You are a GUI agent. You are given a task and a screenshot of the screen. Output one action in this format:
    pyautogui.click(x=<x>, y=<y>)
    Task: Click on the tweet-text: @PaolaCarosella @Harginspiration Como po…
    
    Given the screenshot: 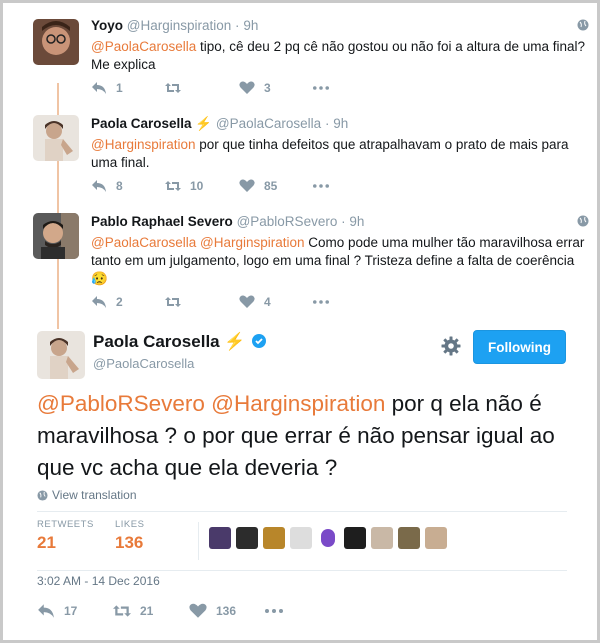 What is the action you would take?
    pyautogui.click(x=338, y=260)
    